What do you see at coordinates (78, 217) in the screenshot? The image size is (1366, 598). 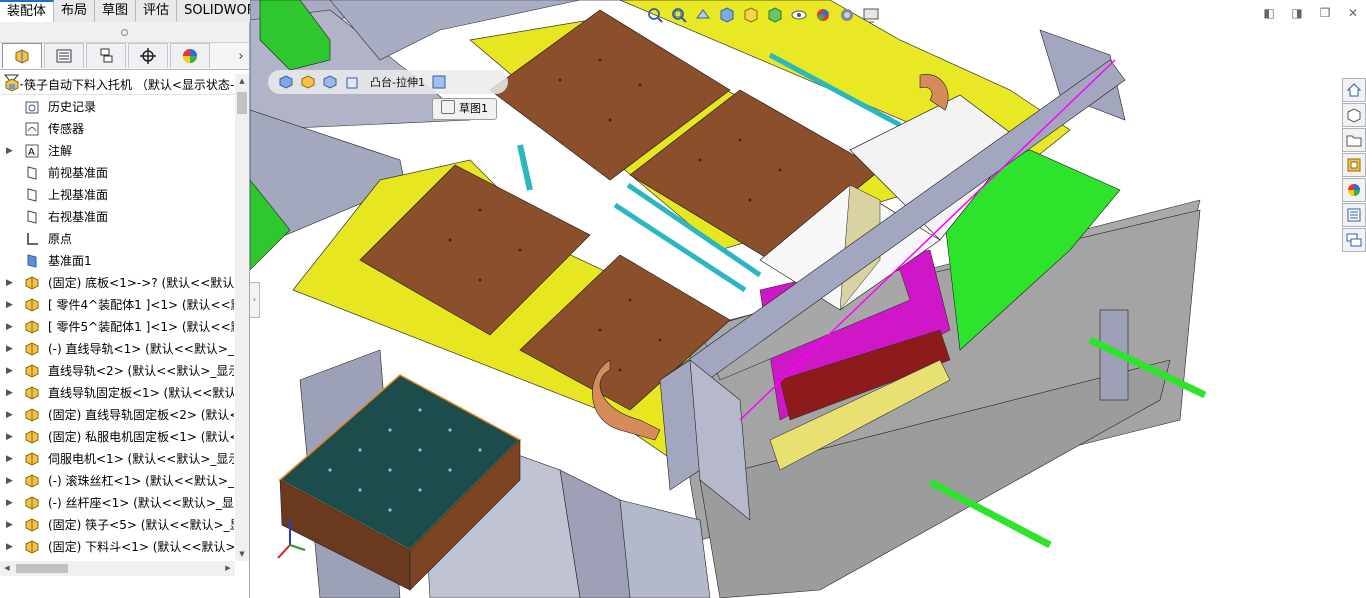 I see `tree-item-label: 右视基准面` at bounding box center [78, 217].